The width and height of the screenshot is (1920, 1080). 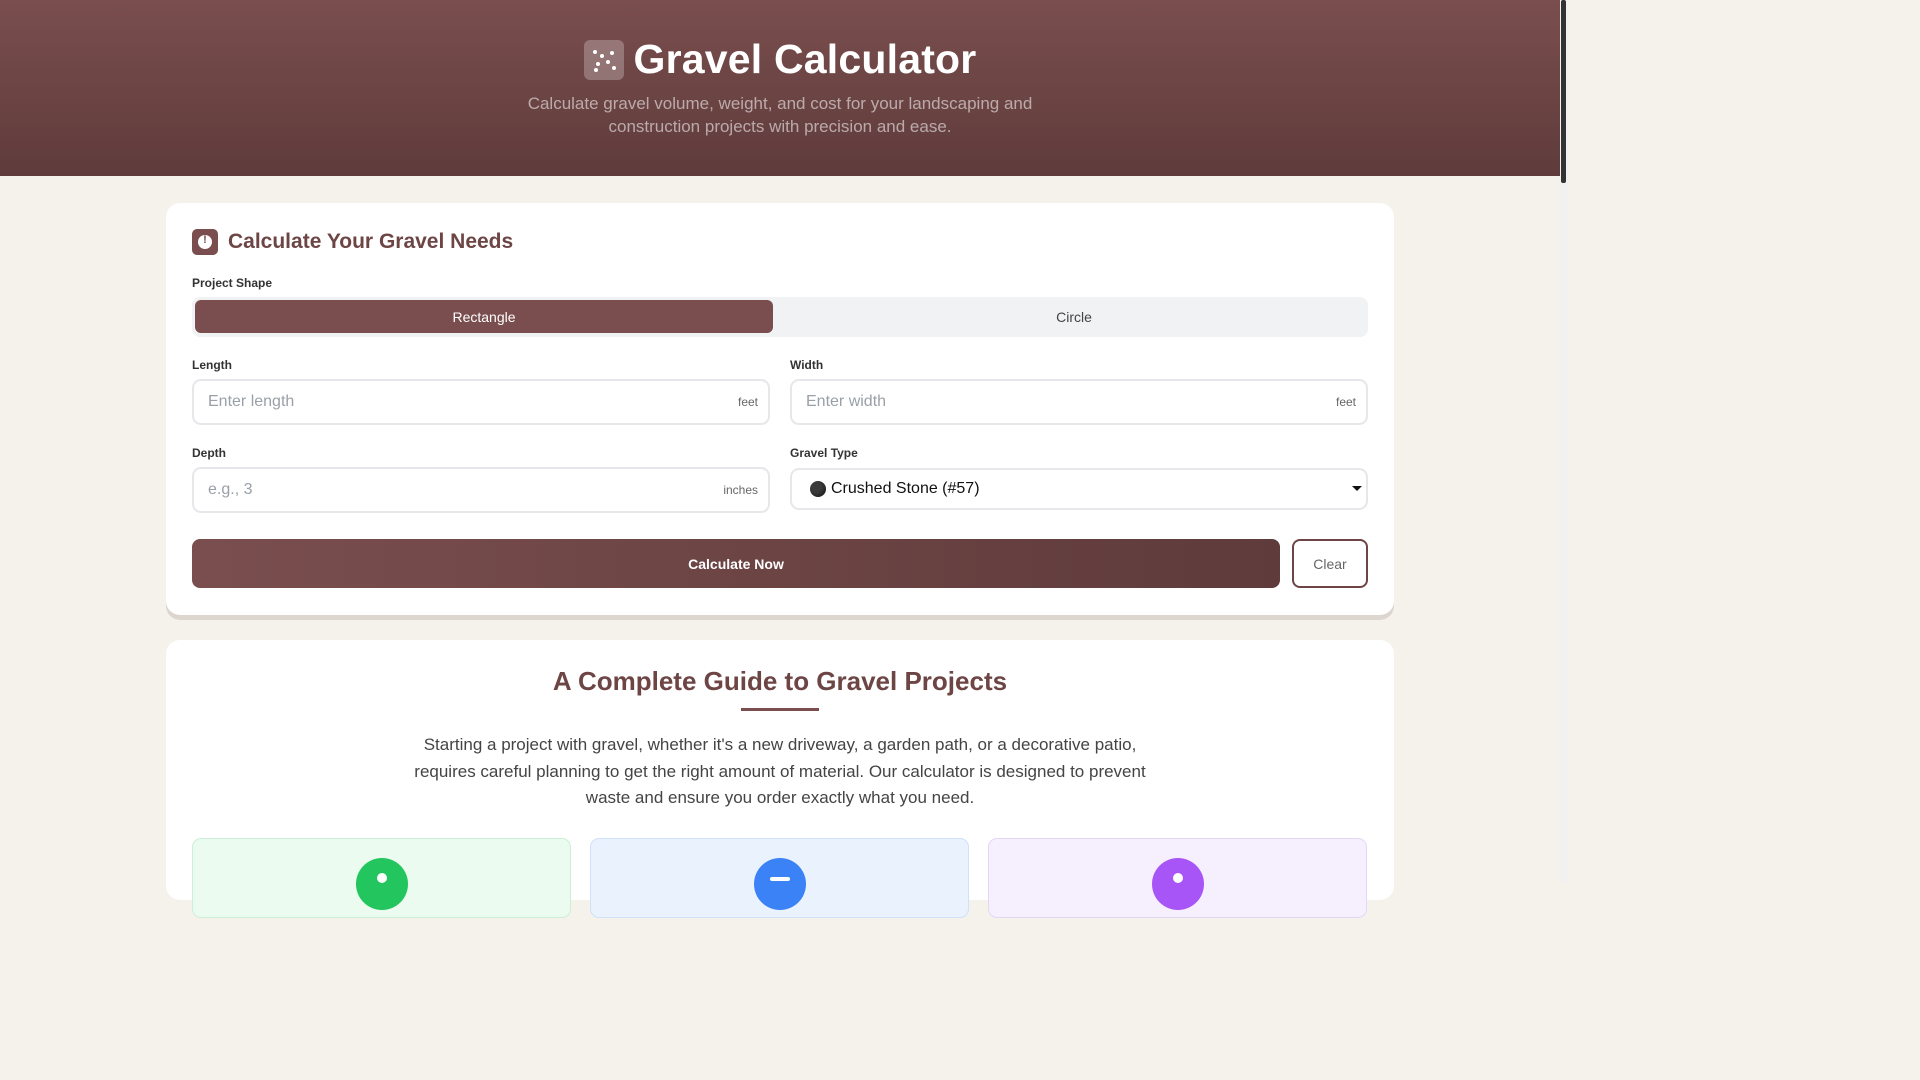 What do you see at coordinates (1074, 316) in the screenshot?
I see `shape-circle-button: Circle` at bounding box center [1074, 316].